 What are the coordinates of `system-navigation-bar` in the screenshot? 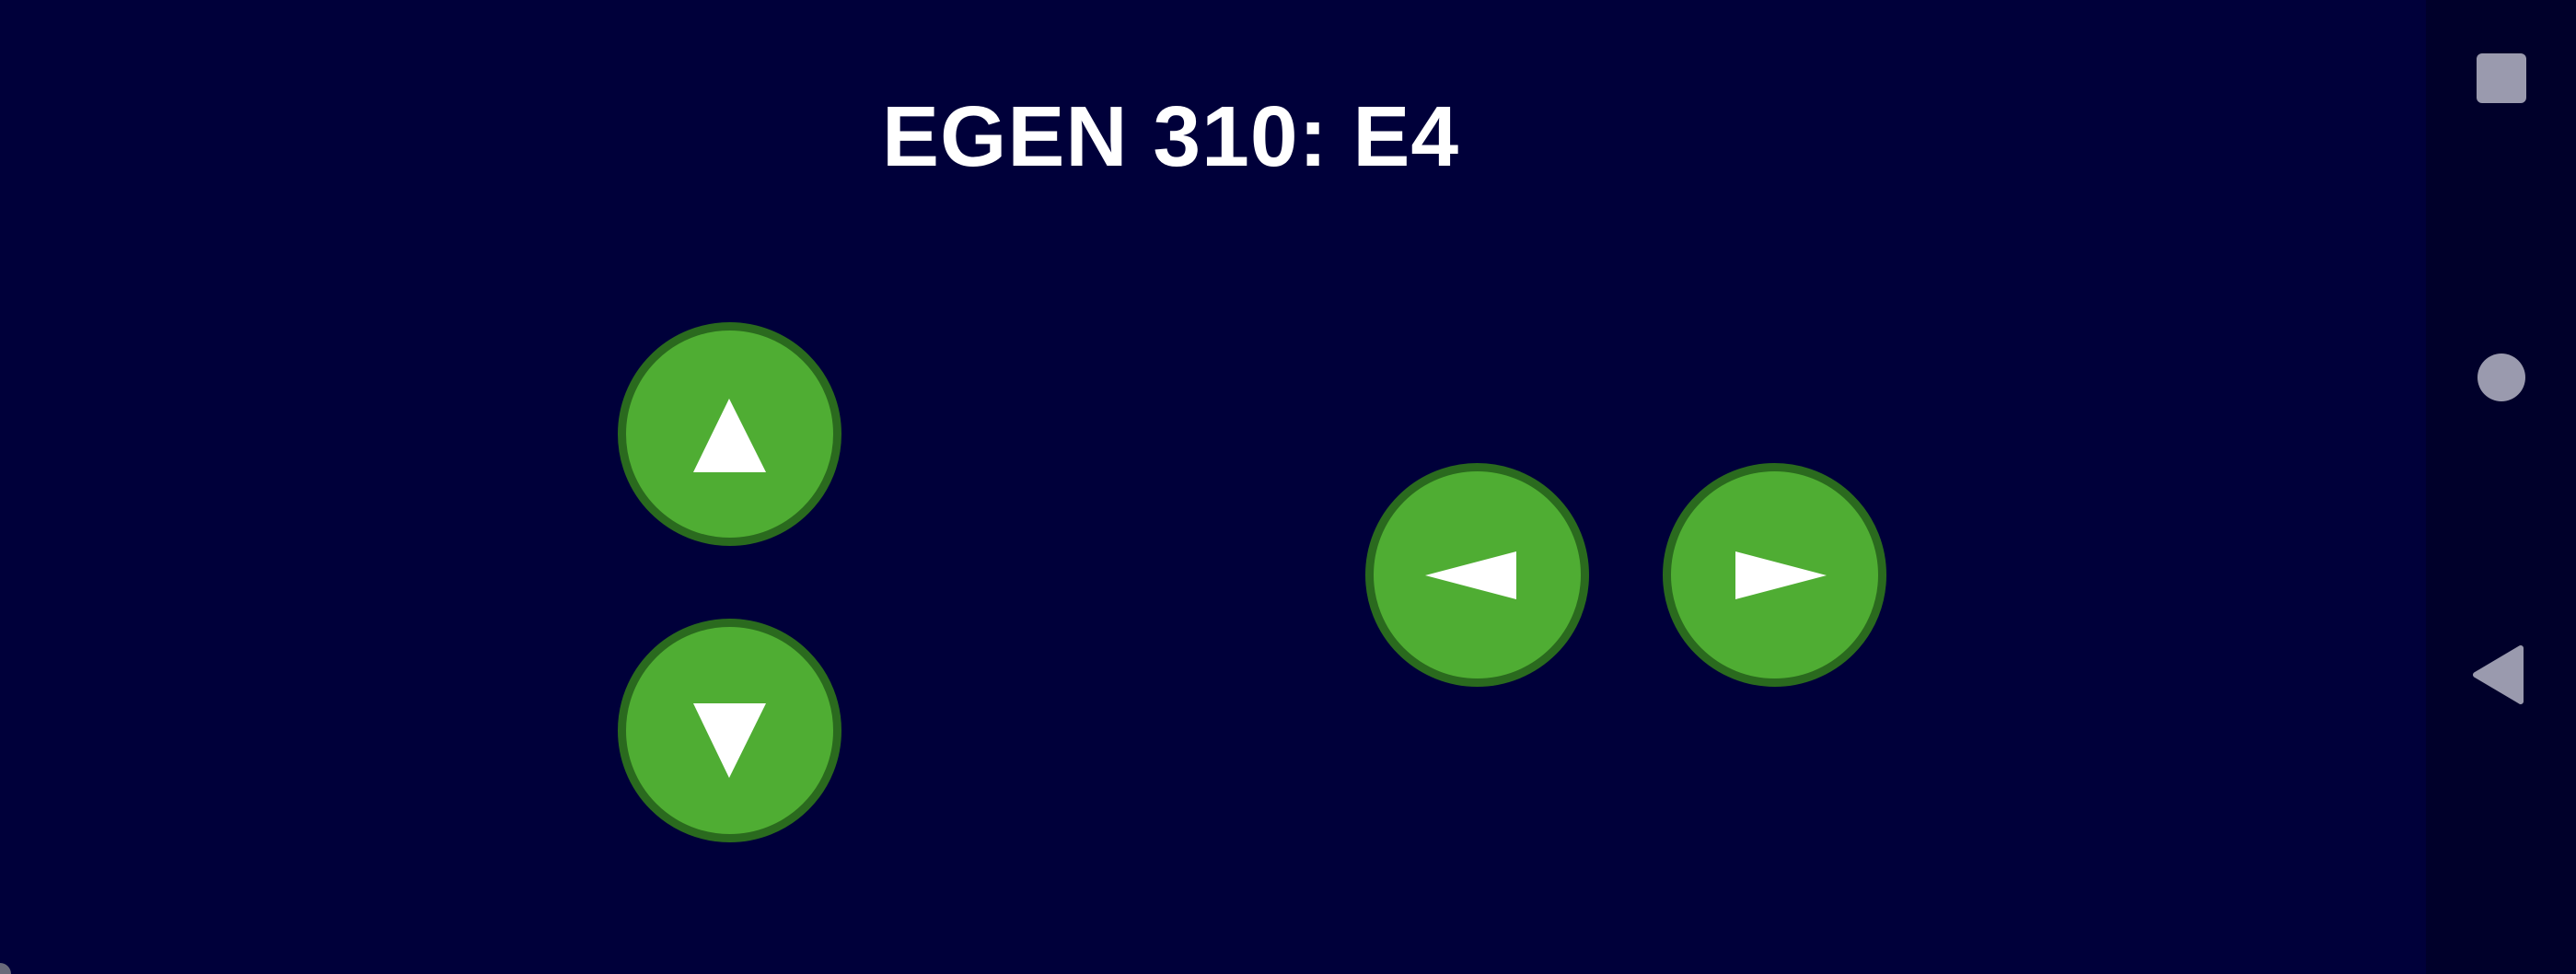 It's located at (2501, 487).